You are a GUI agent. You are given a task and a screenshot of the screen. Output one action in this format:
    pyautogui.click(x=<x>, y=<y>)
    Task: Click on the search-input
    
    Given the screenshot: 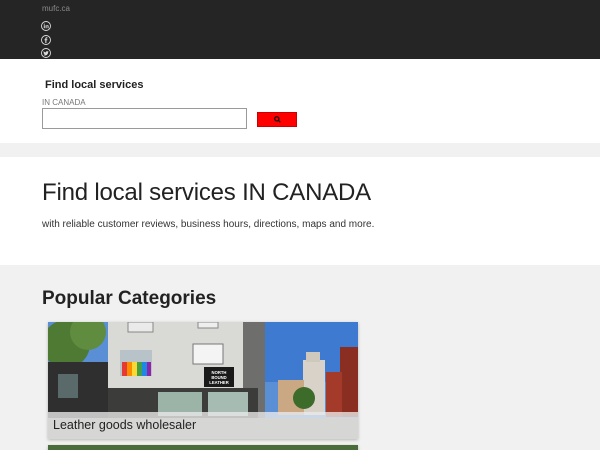 What is the action you would take?
    pyautogui.click(x=144, y=118)
    